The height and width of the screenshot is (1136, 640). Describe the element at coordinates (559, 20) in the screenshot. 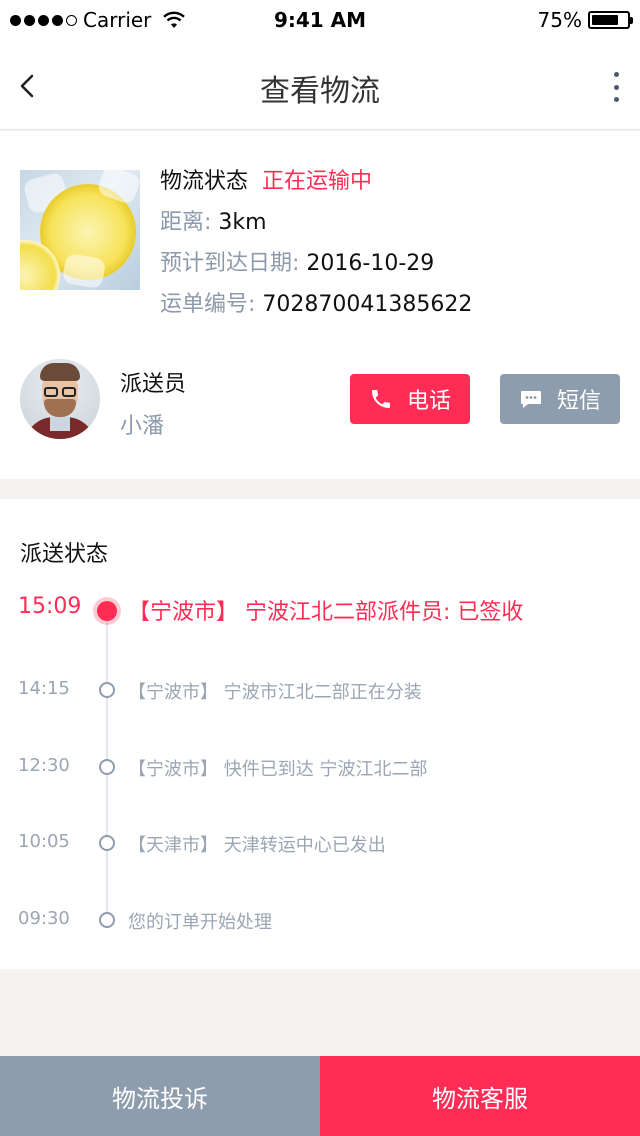

I see `battery-percent: 75%` at that location.